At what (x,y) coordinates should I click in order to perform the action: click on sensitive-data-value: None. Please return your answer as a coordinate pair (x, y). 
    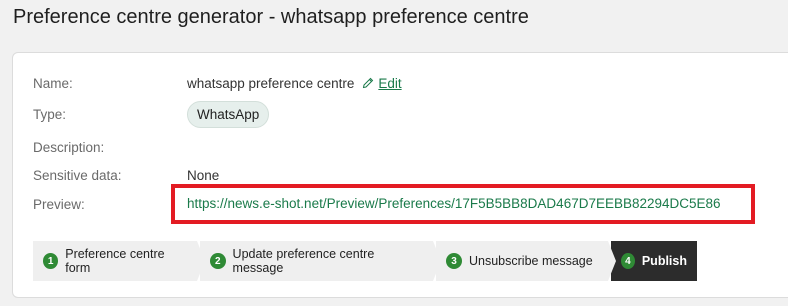
    Looking at the image, I should click on (203, 175).